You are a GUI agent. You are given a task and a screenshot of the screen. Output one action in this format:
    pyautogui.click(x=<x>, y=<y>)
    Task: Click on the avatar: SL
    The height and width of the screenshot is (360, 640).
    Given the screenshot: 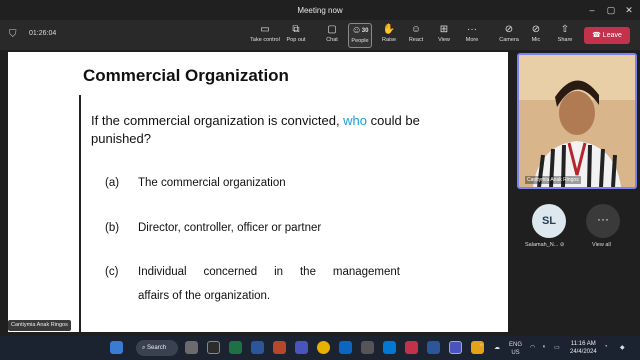 What is the action you would take?
    pyautogui.click(x=549, y=221)
    